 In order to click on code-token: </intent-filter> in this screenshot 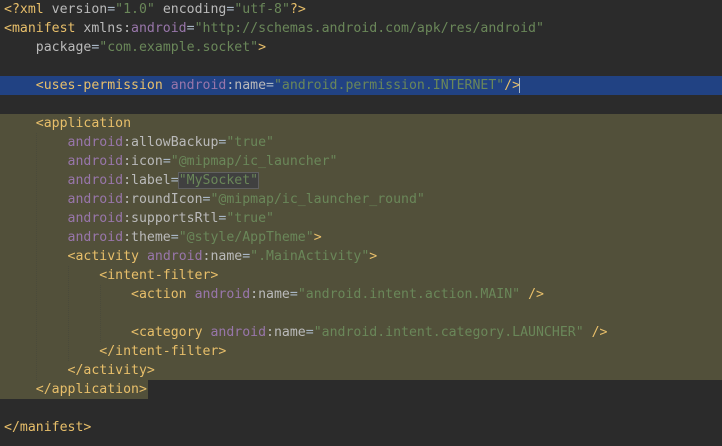, I will do `click(163, 351)`.